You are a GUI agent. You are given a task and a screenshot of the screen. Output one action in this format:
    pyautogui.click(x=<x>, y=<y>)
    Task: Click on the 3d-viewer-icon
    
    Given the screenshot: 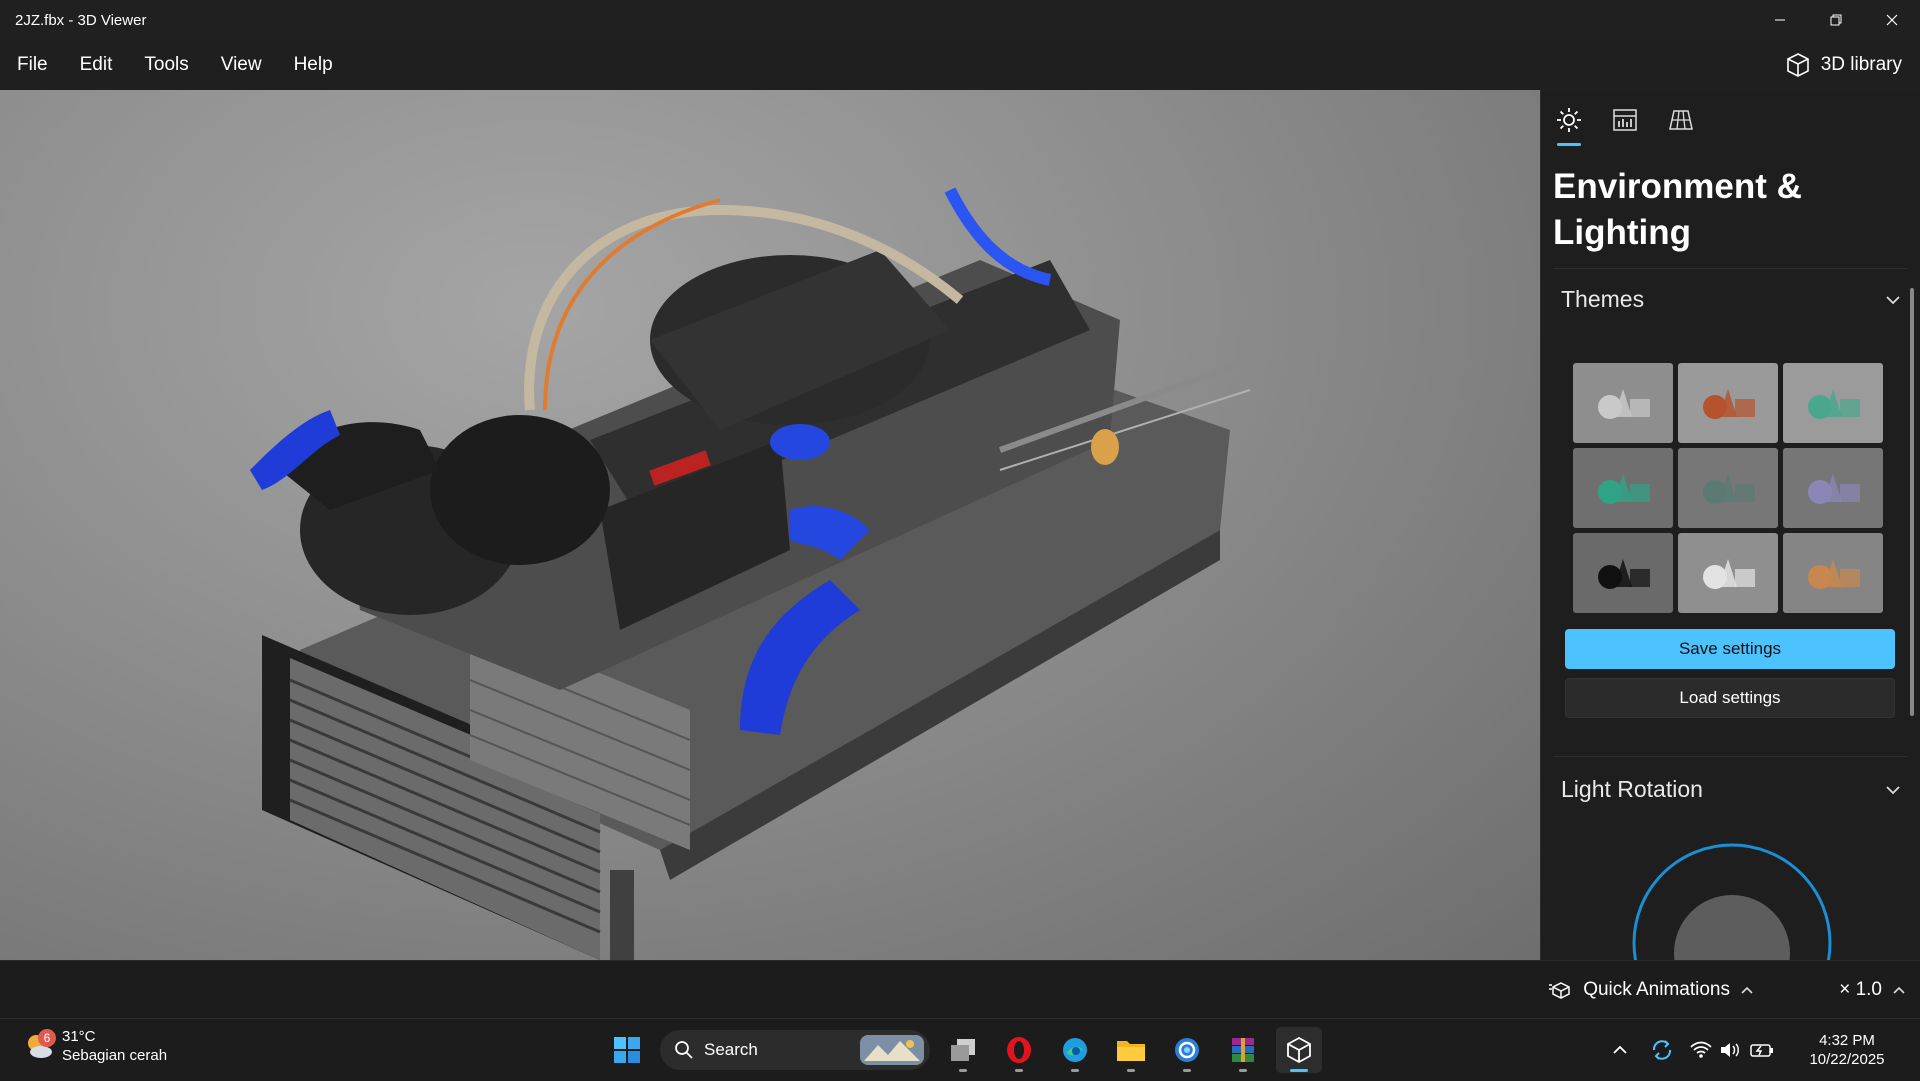 What is the action you would take?
    pyautogui.click(x=1299, y=1050)
    